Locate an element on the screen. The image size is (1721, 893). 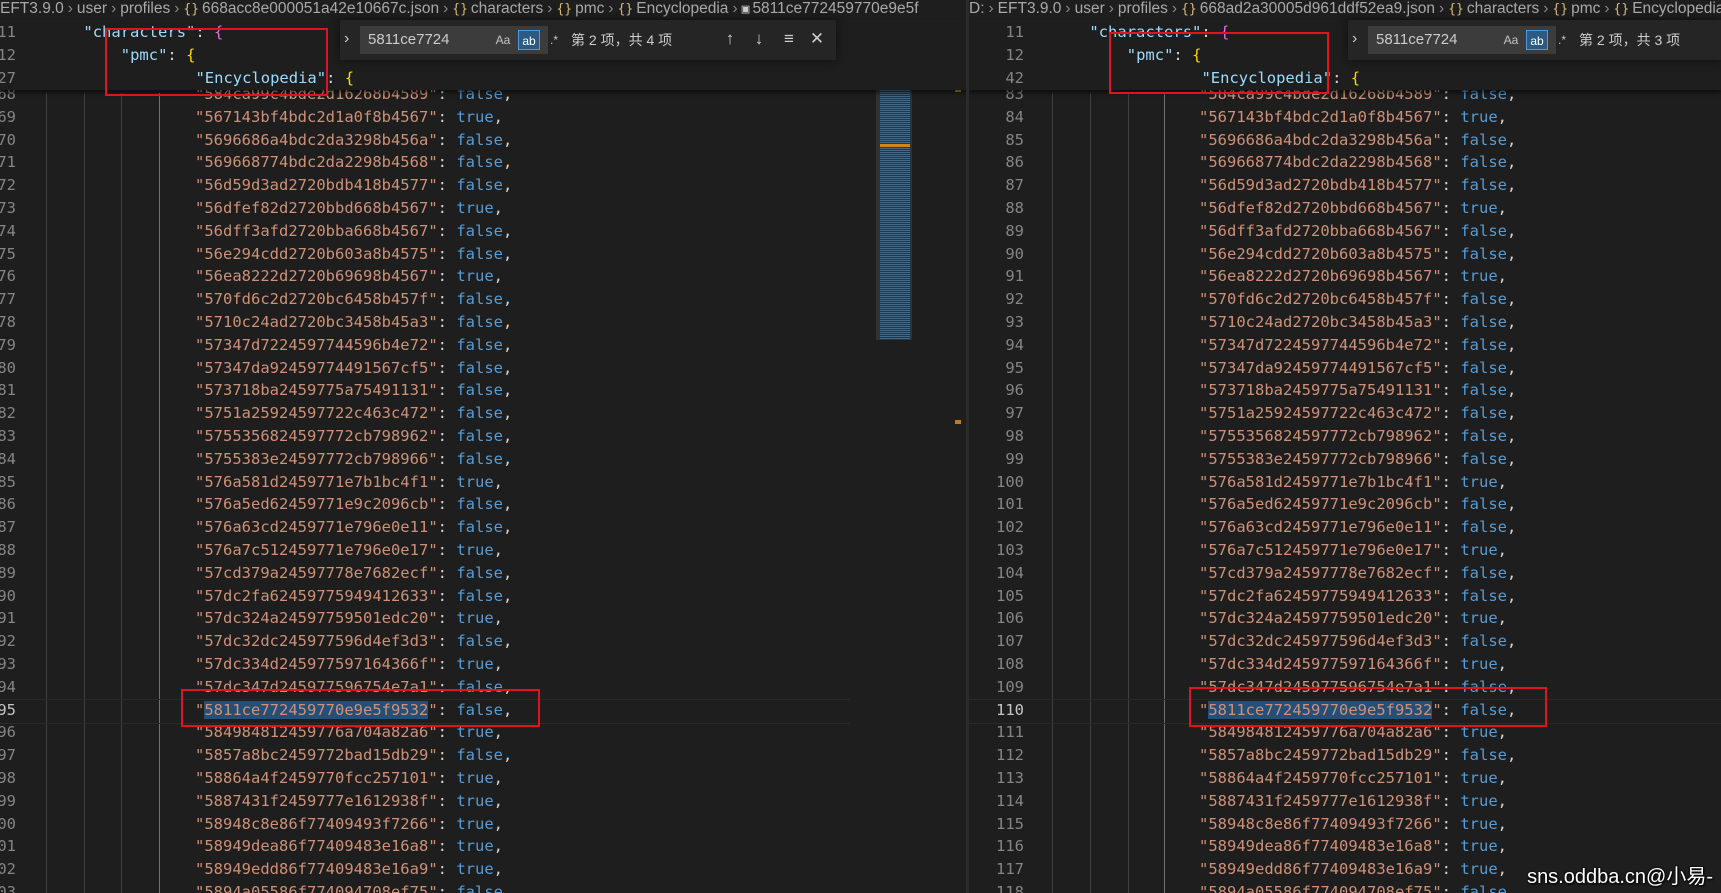
code-line: 116 "58949dea86f77409483e16a8": true, is located at coordinates (1345, 846).